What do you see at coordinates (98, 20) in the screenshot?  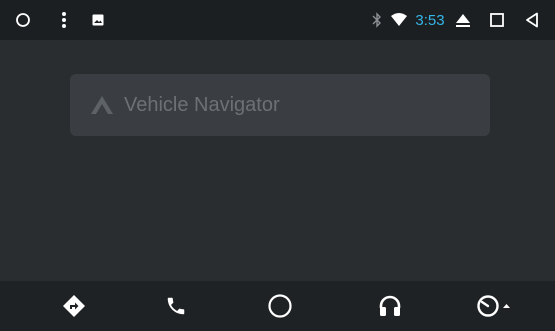 I see `image-icon` at bounding box center [98, 20].